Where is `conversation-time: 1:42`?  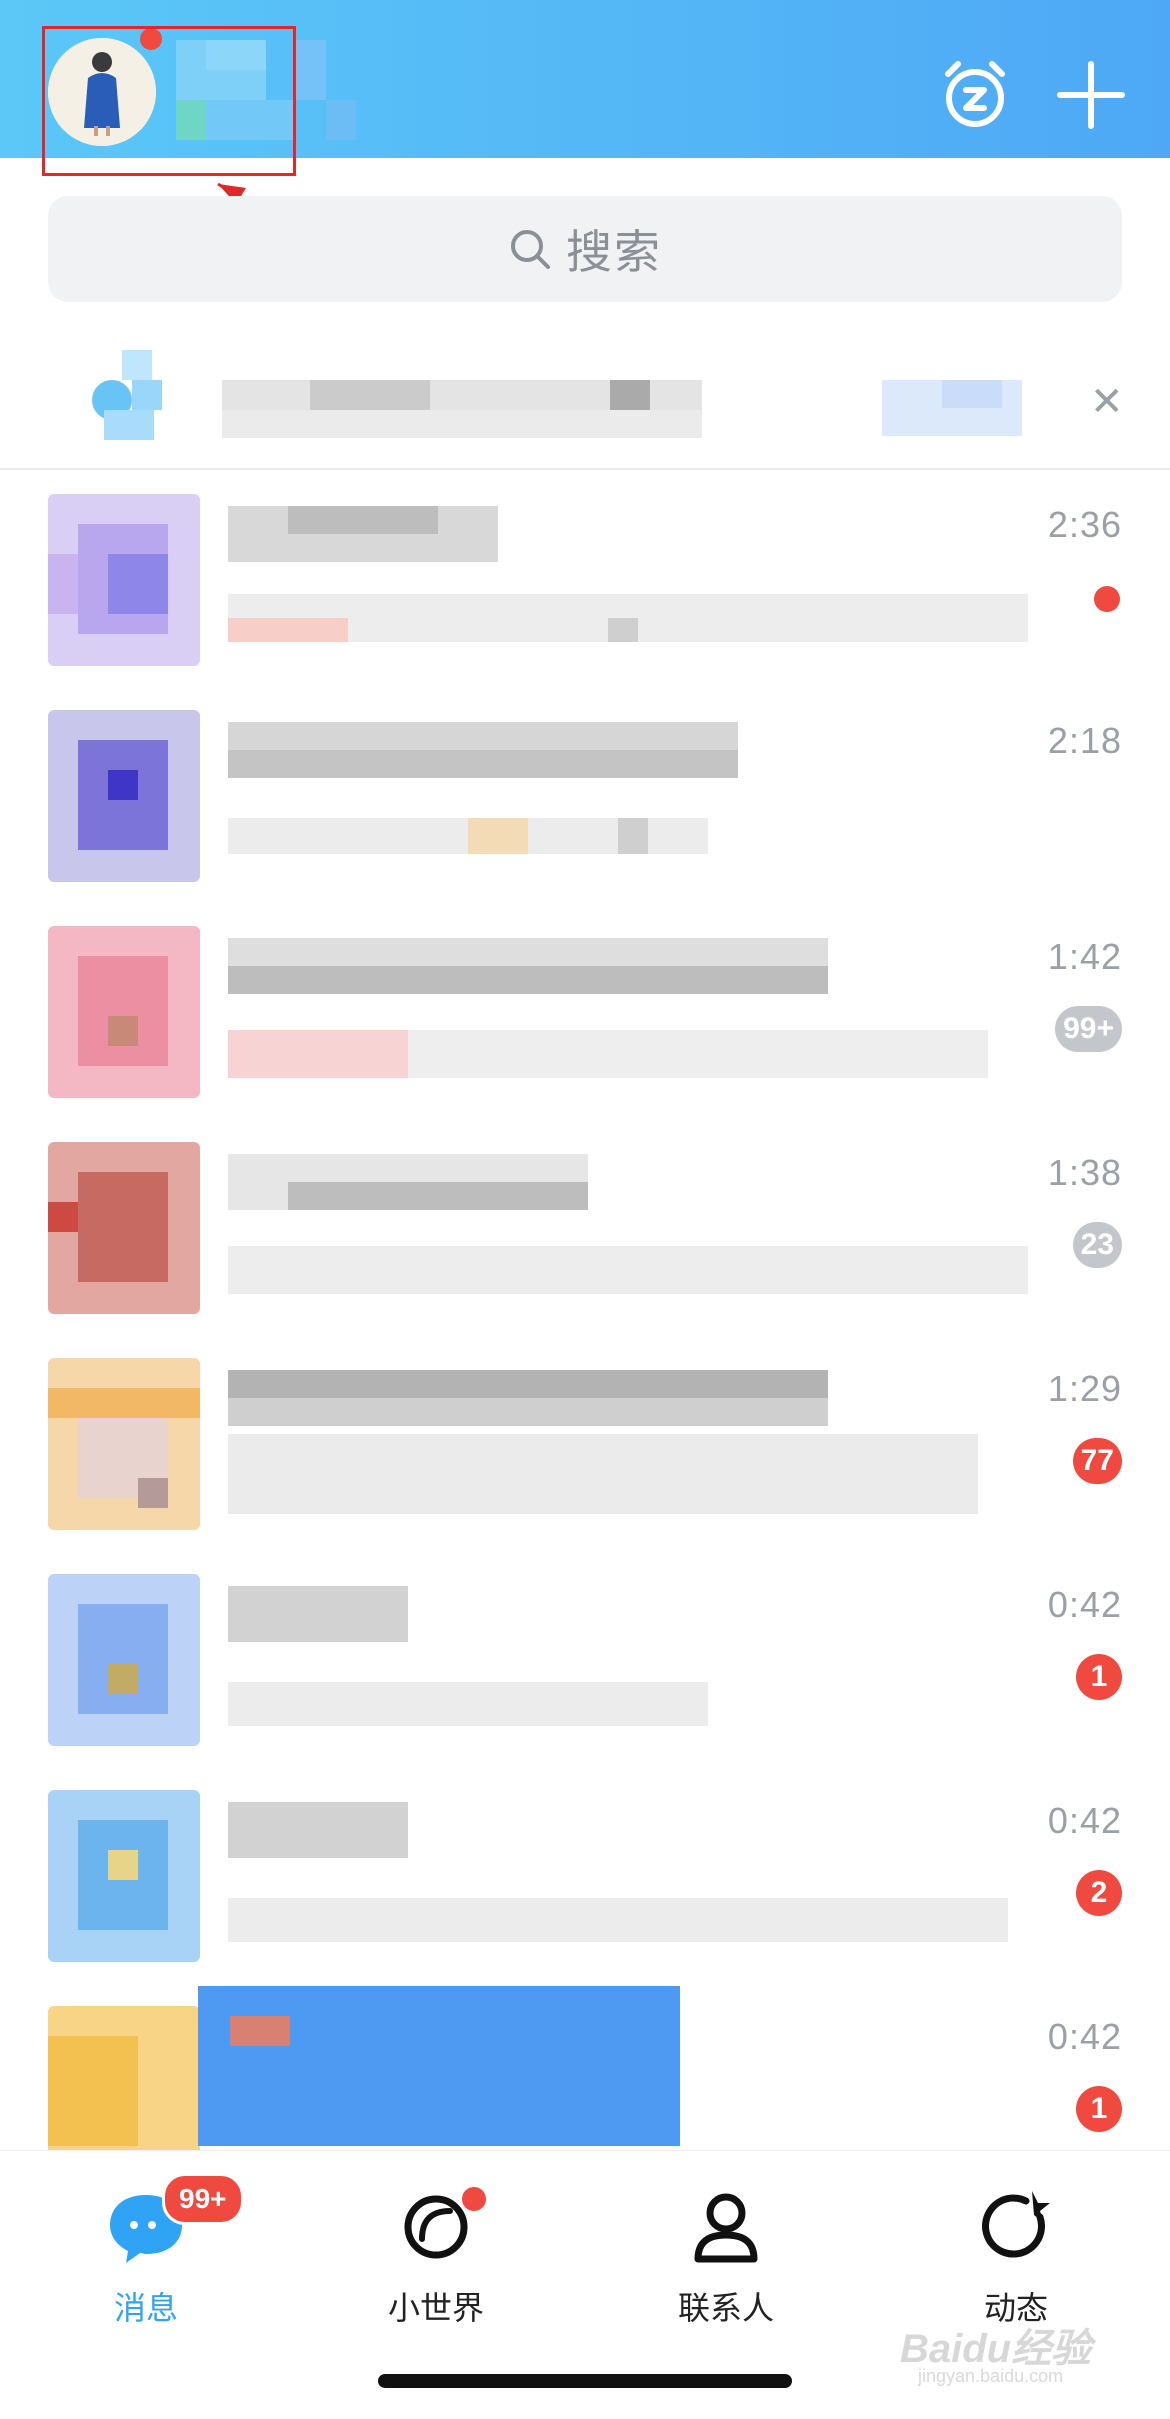 conversation-time: 1:42 is located at coordinates (1084, 956).